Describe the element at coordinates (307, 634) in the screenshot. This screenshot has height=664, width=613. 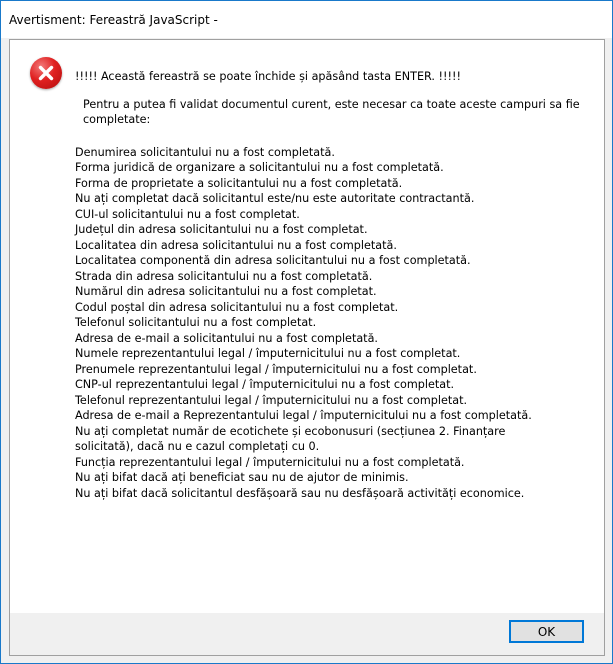
I see `button-row: OK` at that location.